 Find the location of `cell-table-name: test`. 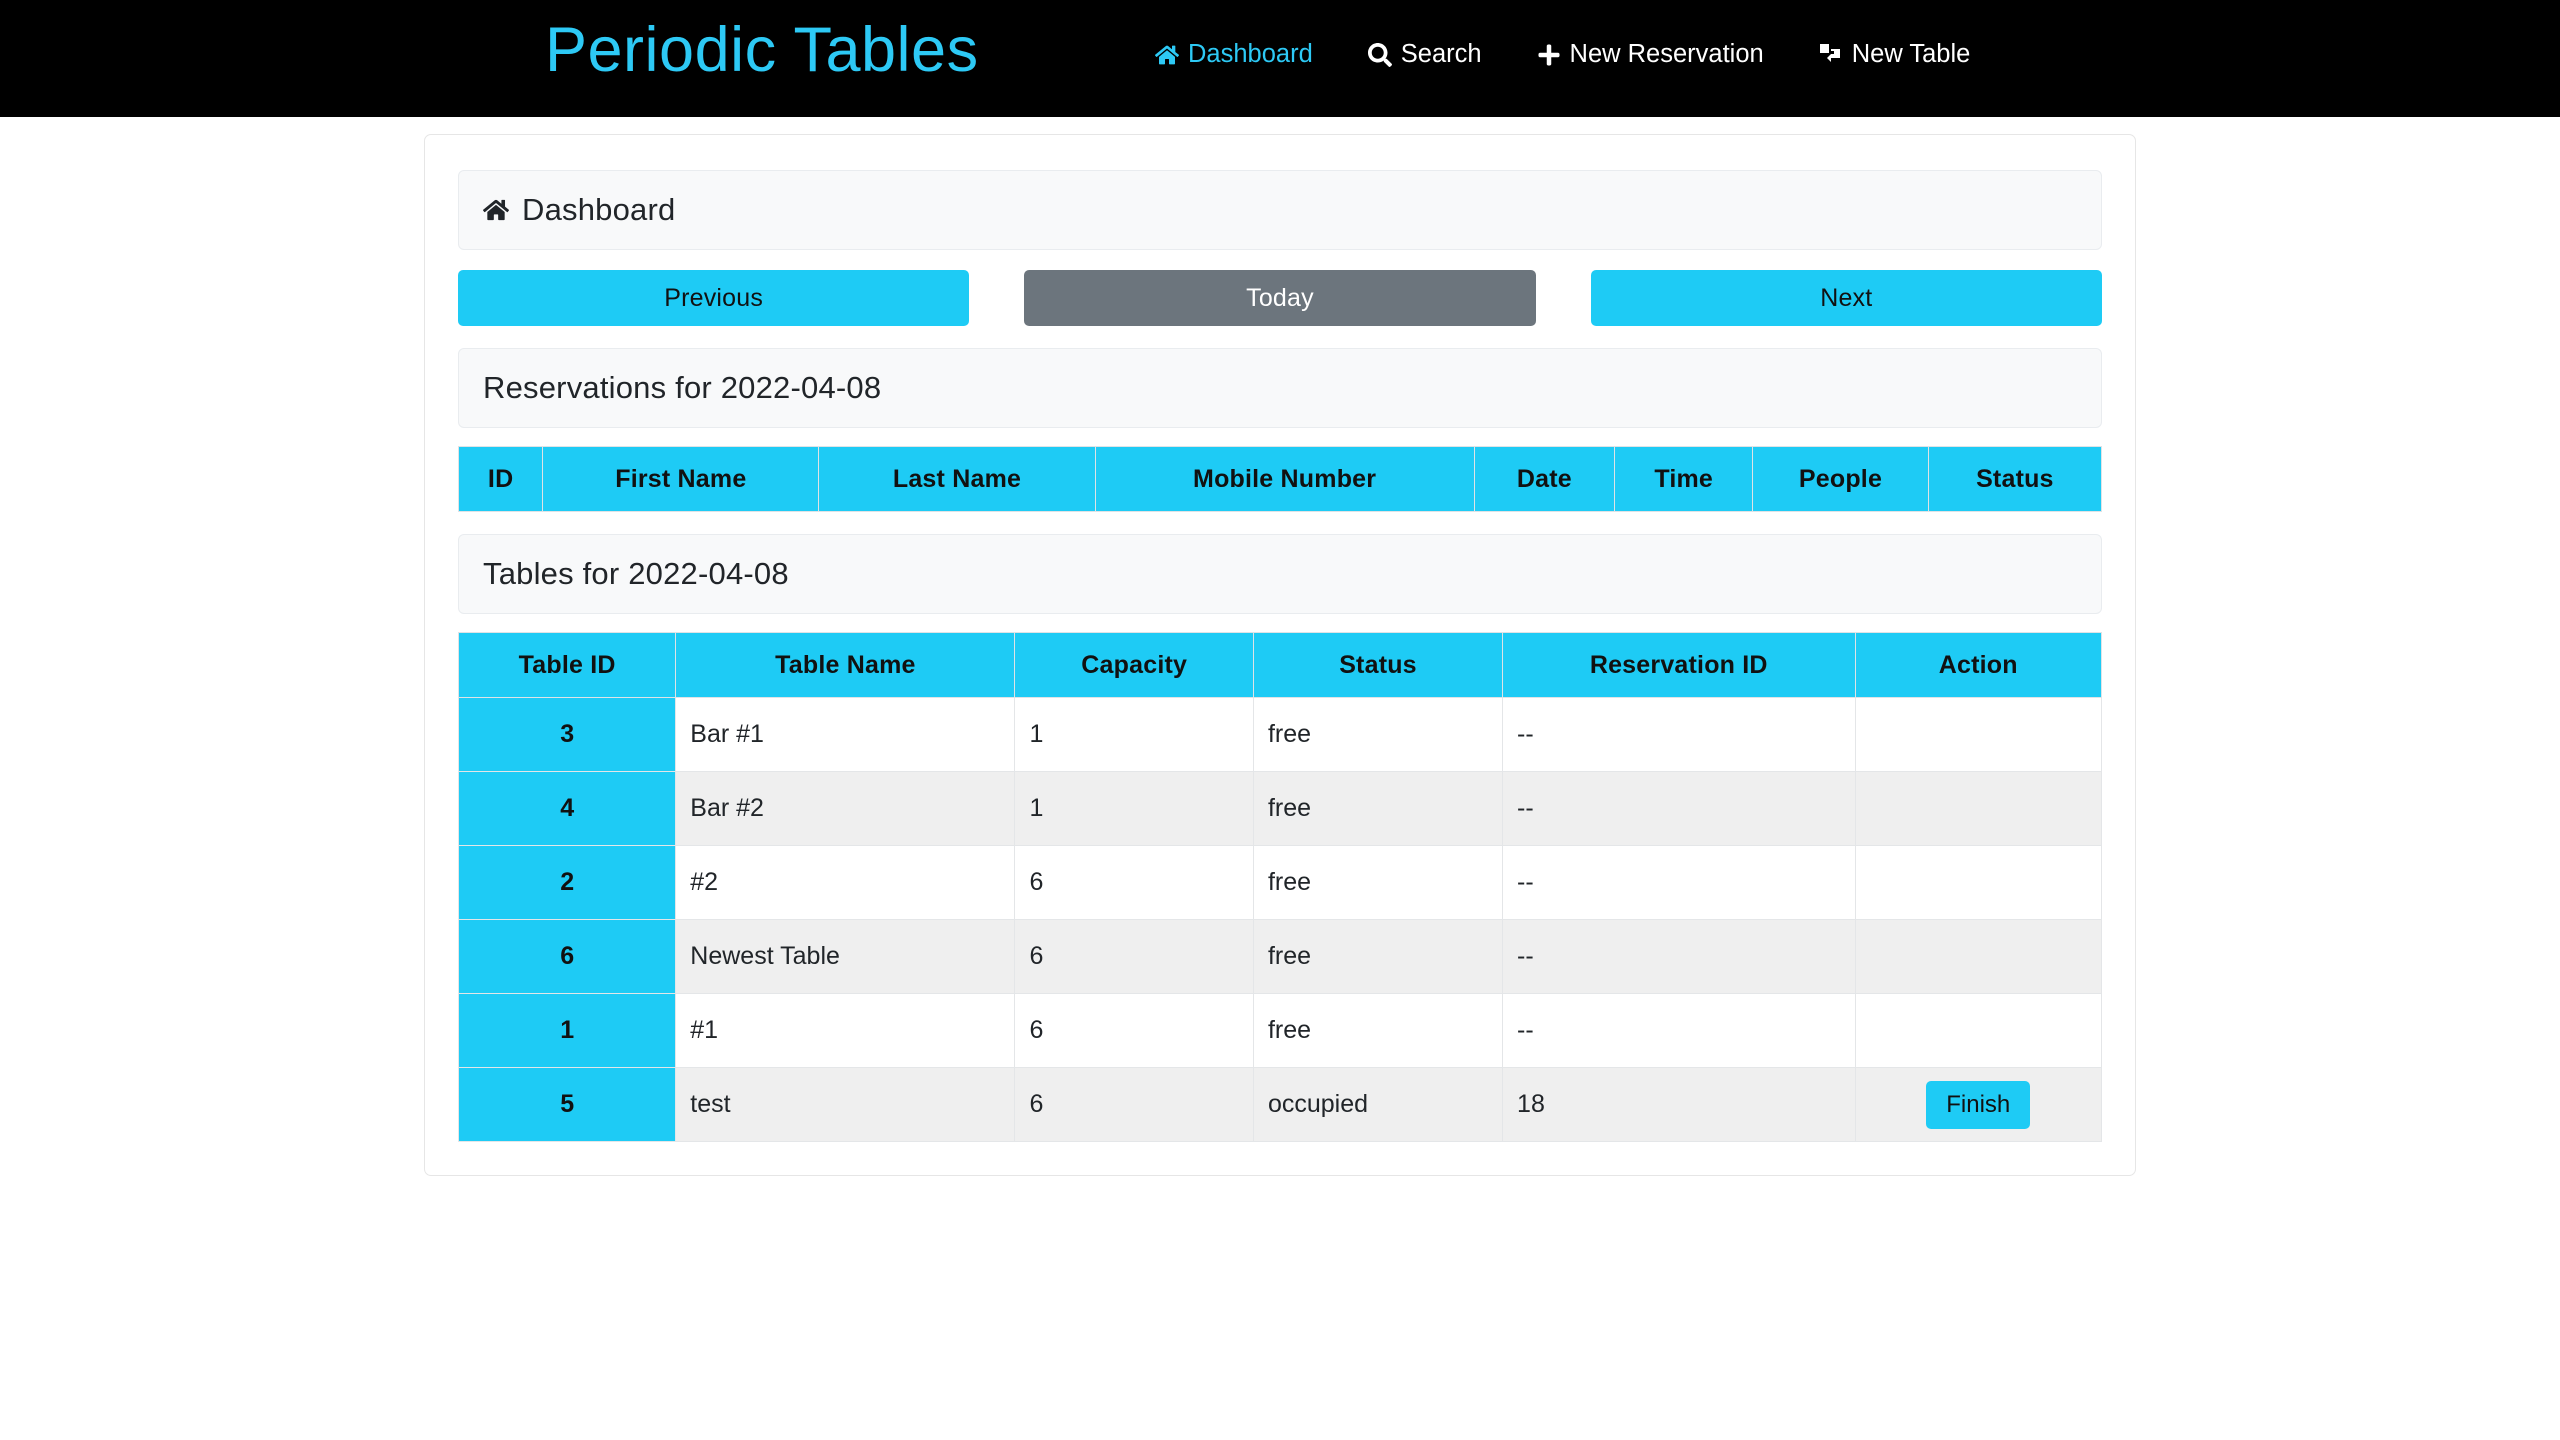

cell-table-name: test is located at coordinates (845, 1104).